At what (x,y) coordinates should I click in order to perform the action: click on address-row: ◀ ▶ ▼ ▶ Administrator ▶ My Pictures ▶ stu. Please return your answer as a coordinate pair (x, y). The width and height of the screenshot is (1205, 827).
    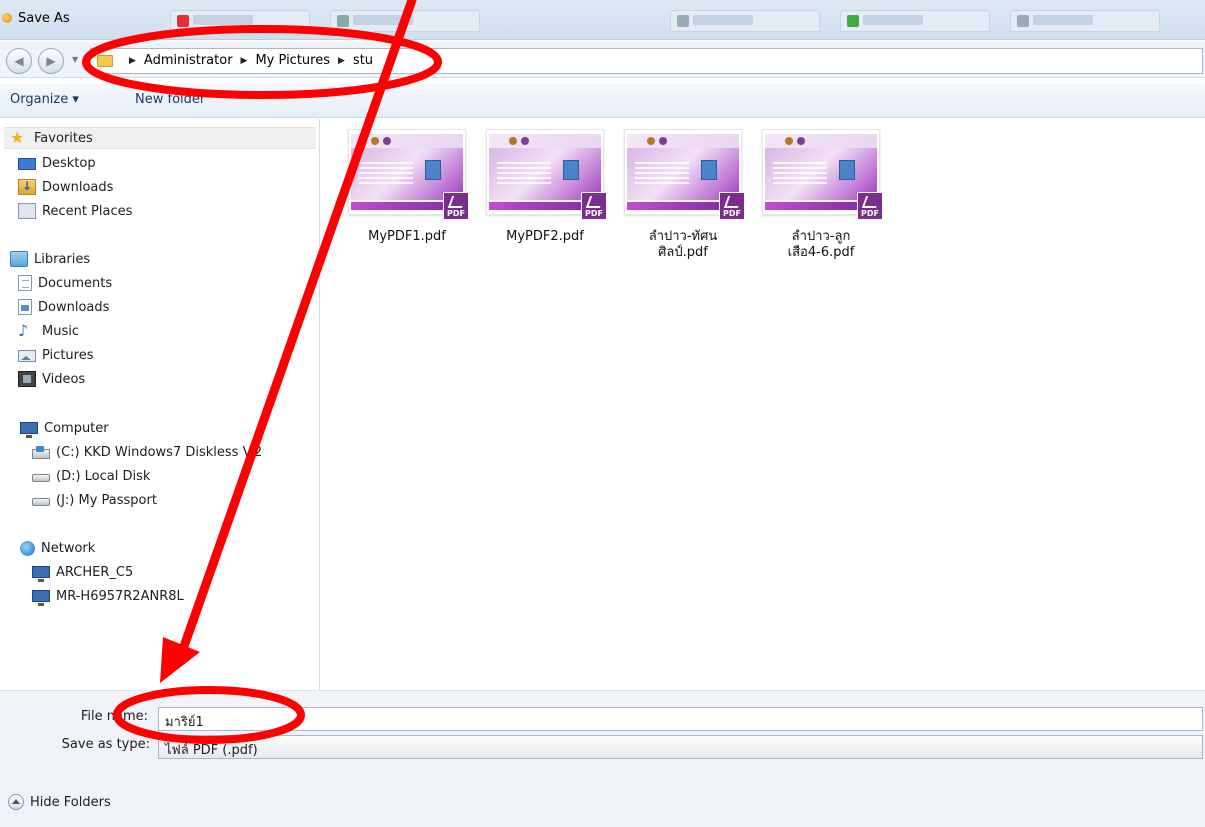
    Looking at the image, I should click on (602, 60).